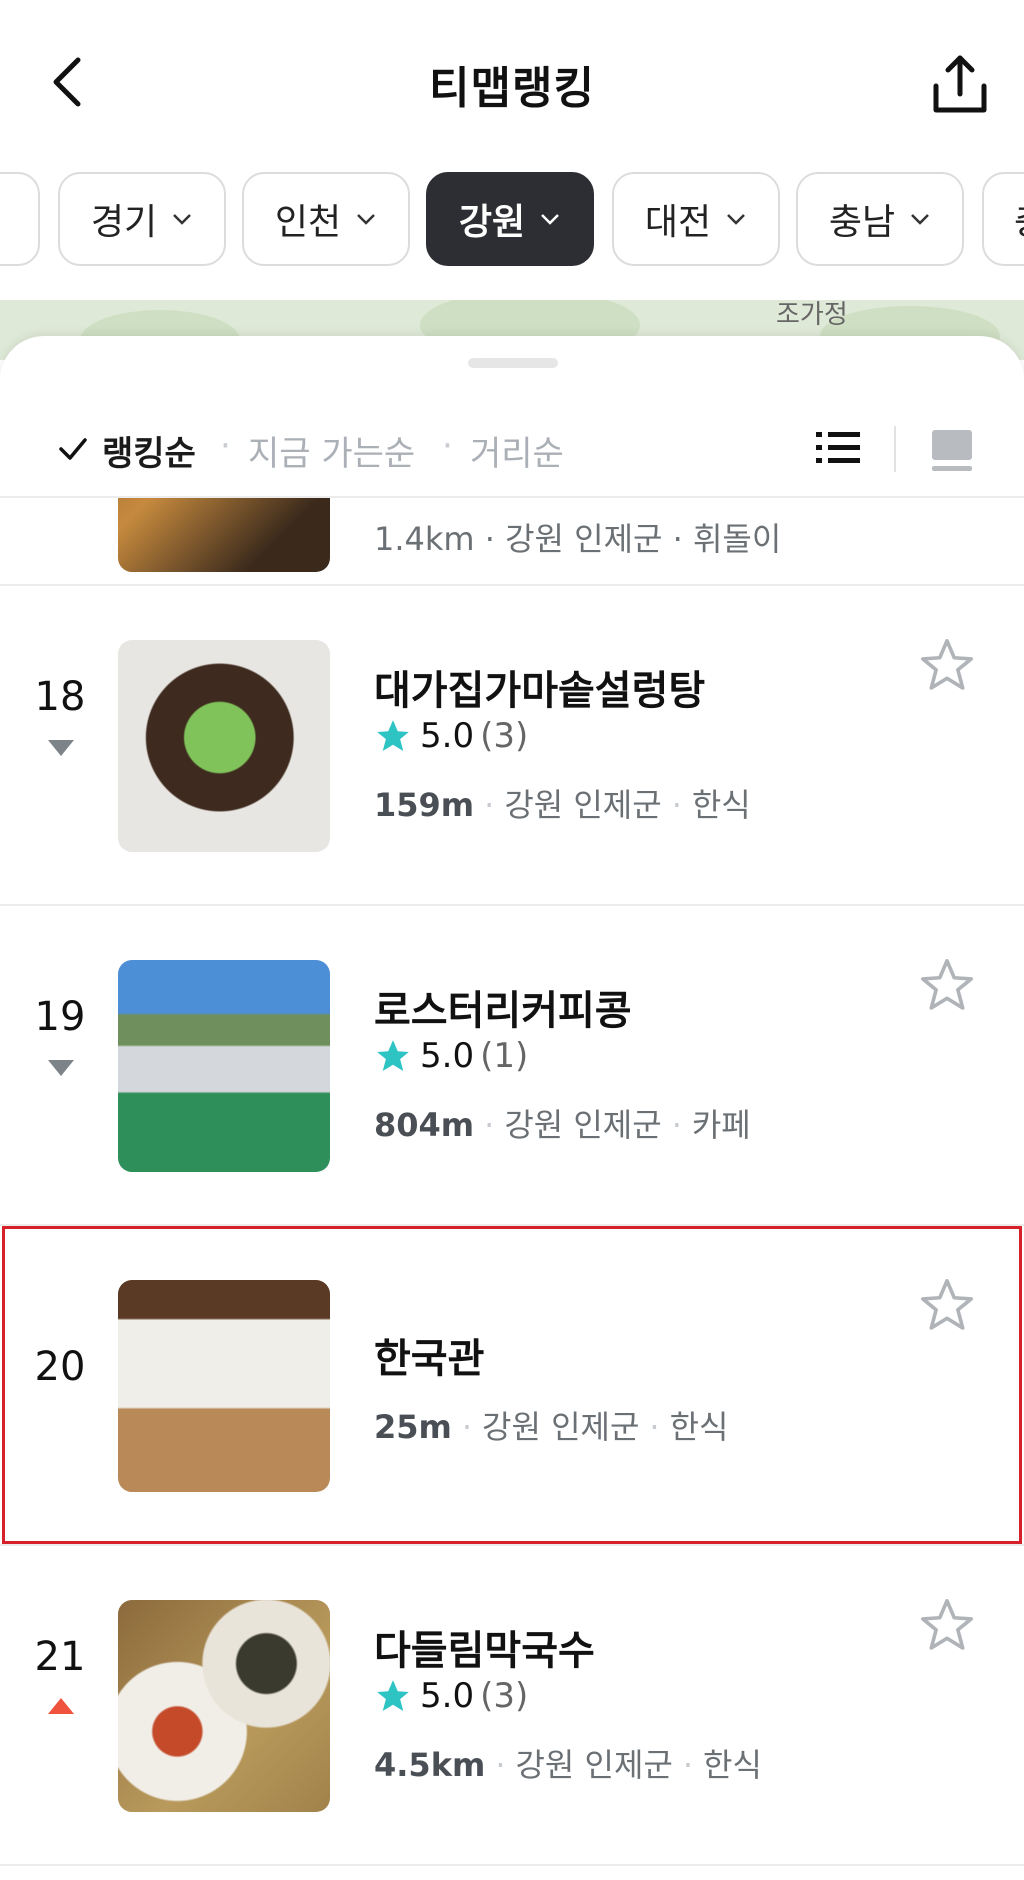 This screenshot has height=1880, width=1024. I want to click on place-name: 로스터리커피콩, so click(503, 1011).